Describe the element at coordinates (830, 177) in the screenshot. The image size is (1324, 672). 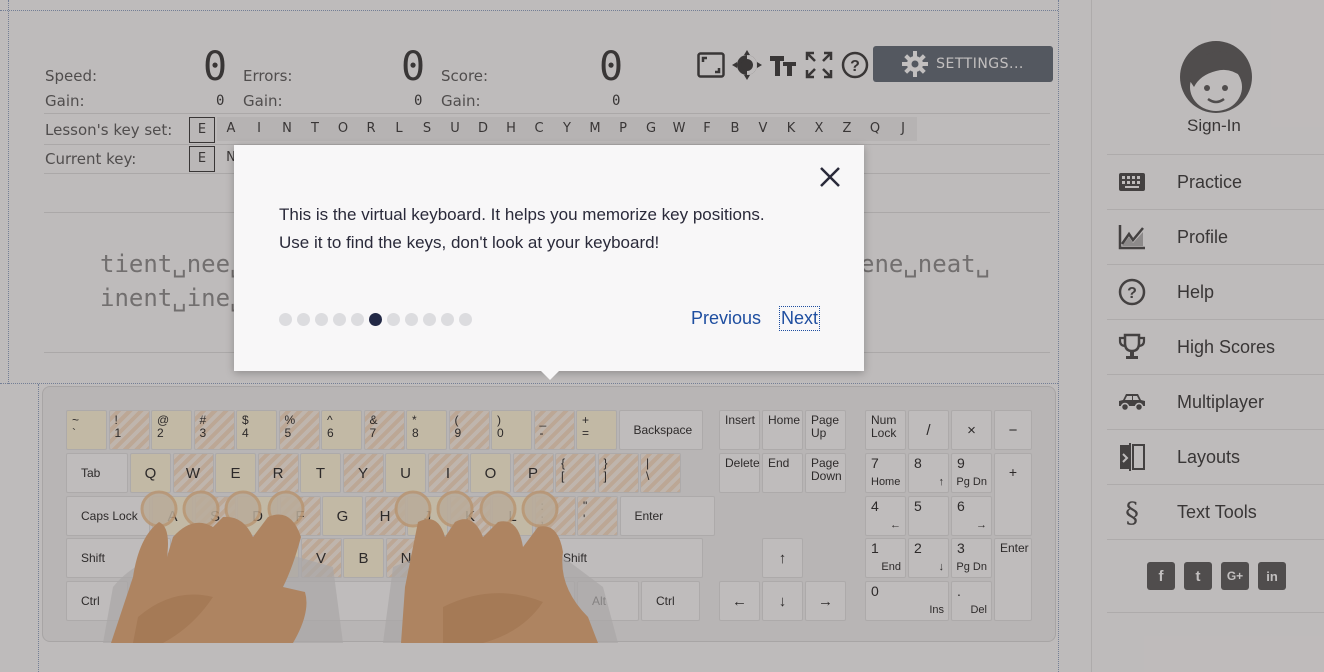
I see `close-icon` at that location.